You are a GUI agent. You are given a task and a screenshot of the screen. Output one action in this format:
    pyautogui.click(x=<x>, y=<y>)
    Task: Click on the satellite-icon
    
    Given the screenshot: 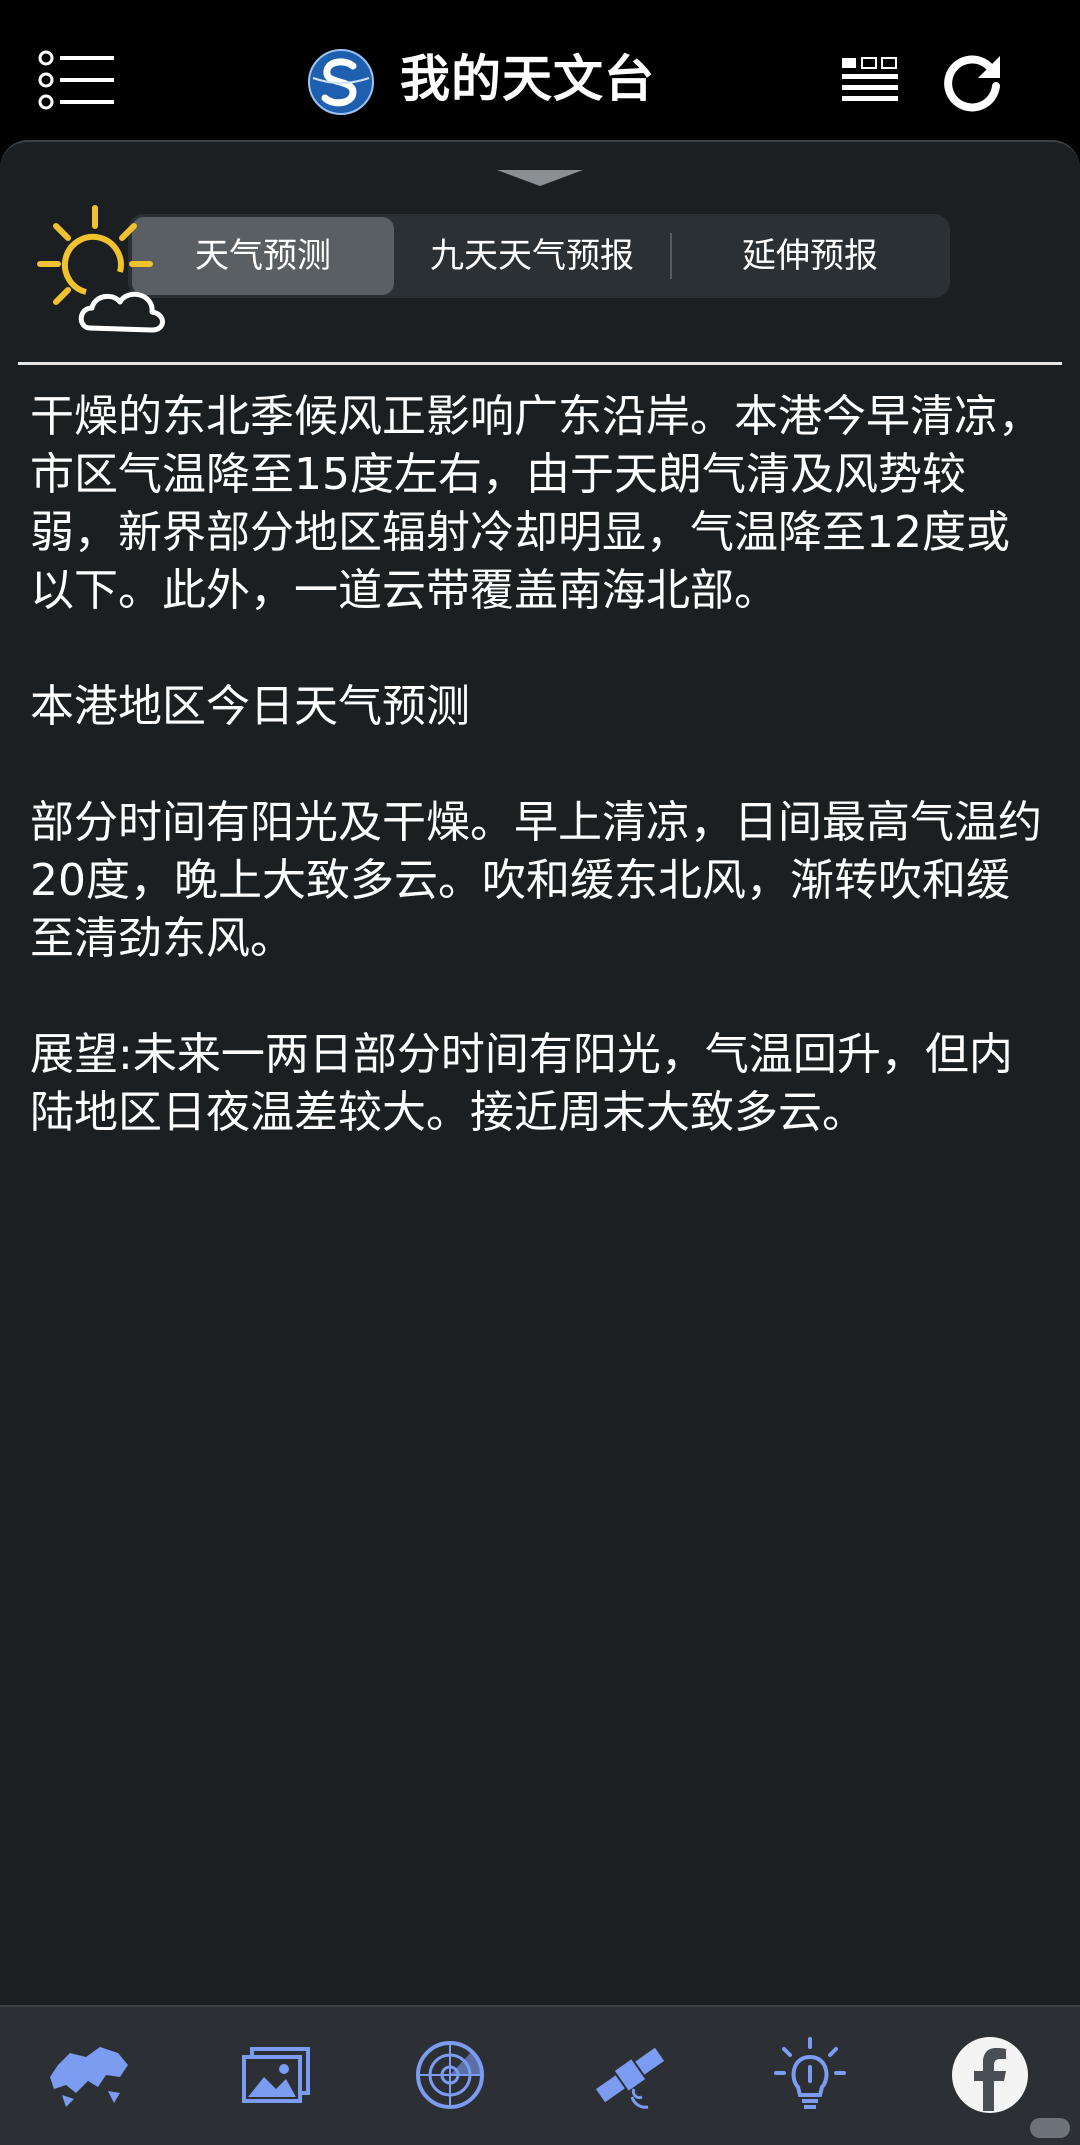 What is the action you would take?
    pyautogui.click(x=630, y=2075)
    